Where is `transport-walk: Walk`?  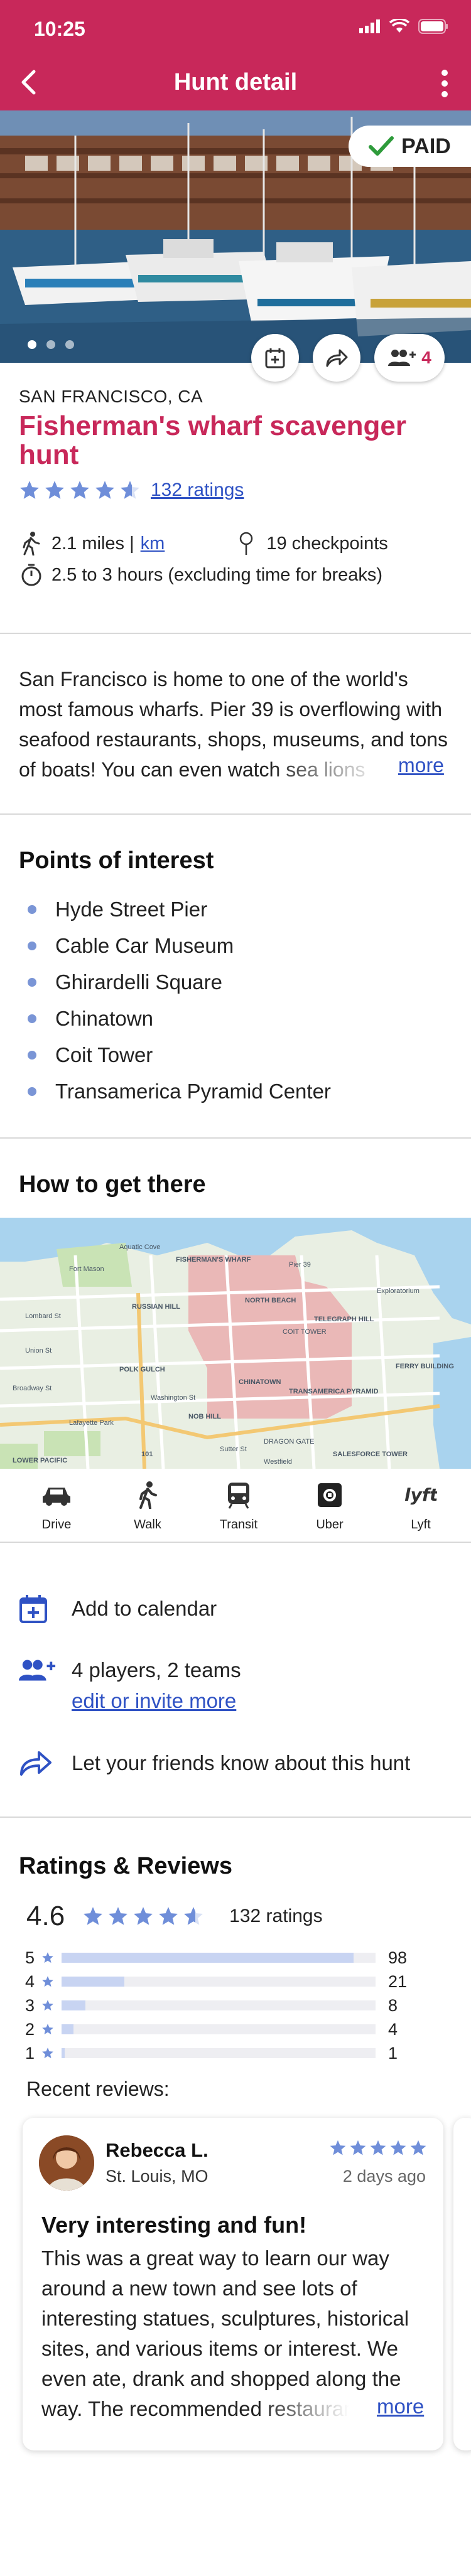 transport-walk: Walk is located at coordinates (147, 1506).